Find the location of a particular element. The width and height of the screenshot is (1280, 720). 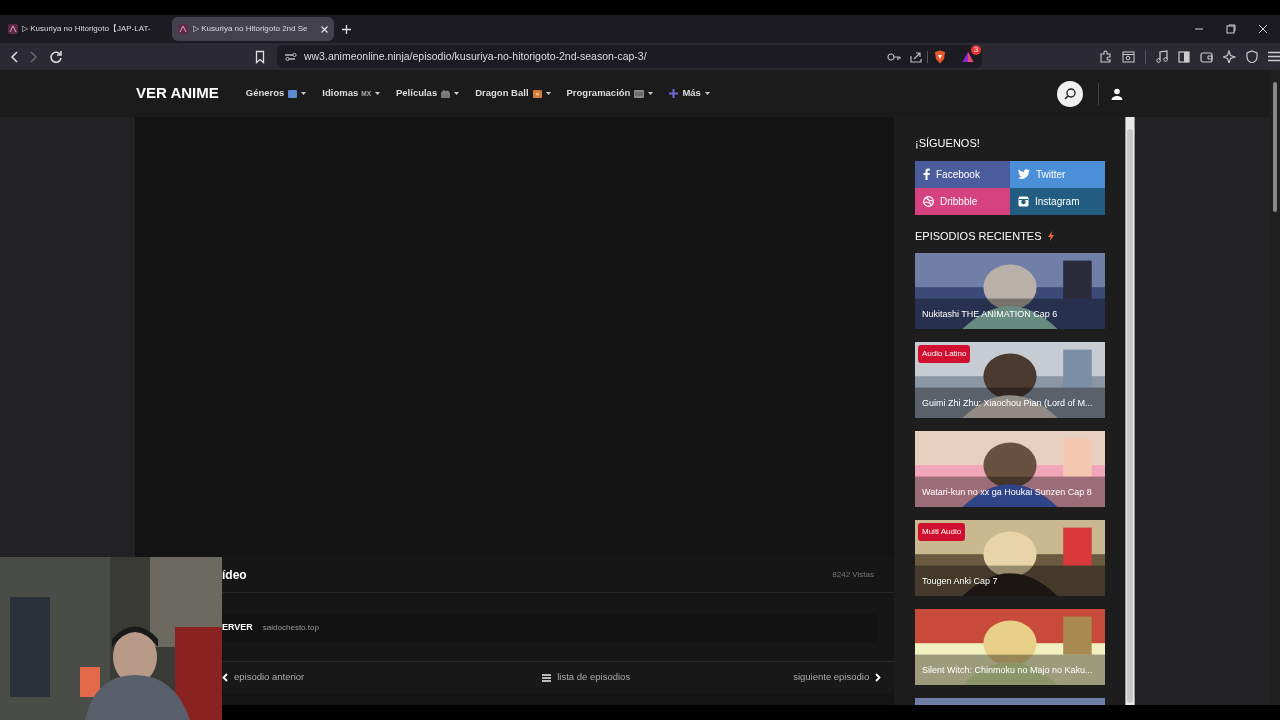

address-bar: ww3.animeonline.ninja/episodio/kusuriya-no-hitorigoto-2nd-season-cap-3/ 3 is located at coordinates (629, 56).